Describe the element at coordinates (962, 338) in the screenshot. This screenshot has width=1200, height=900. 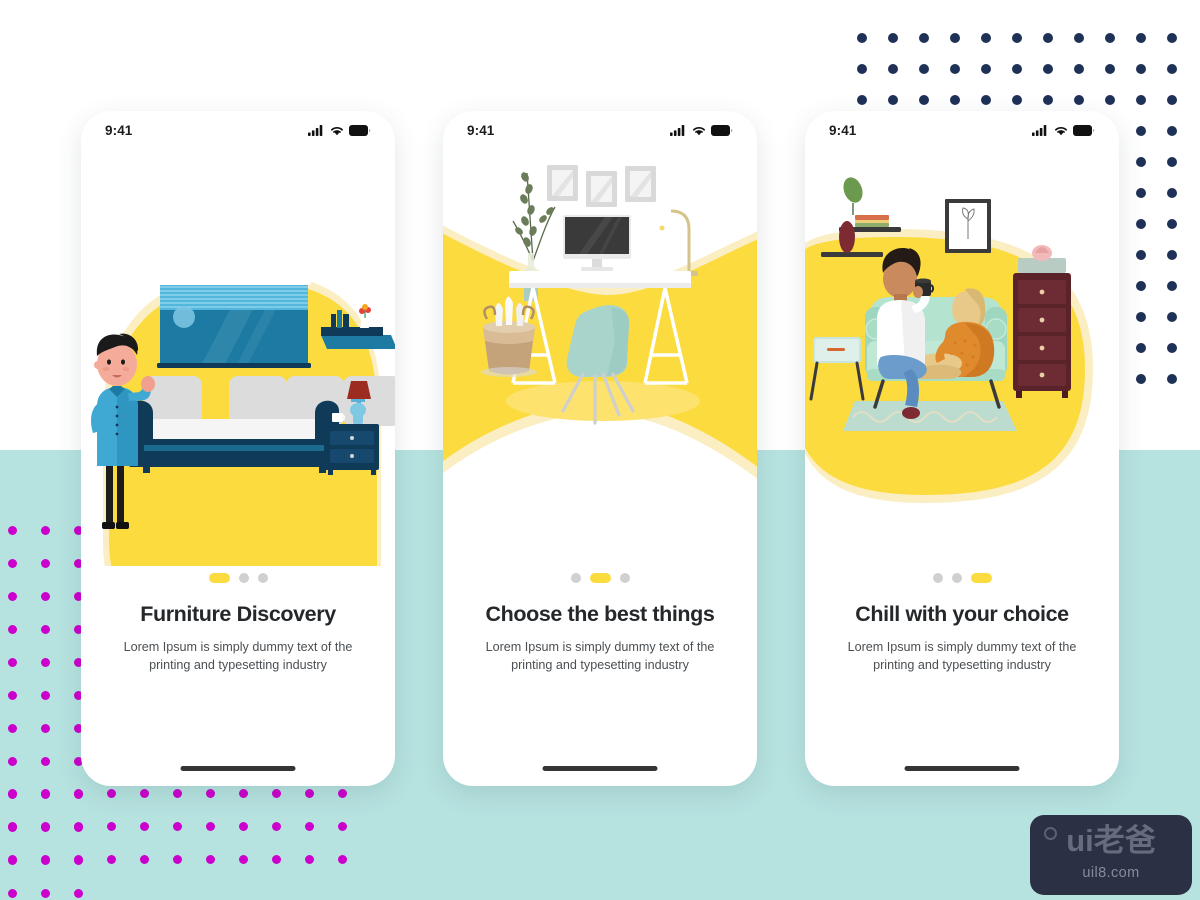
I see `illustration-couple-on-couch` at that location.